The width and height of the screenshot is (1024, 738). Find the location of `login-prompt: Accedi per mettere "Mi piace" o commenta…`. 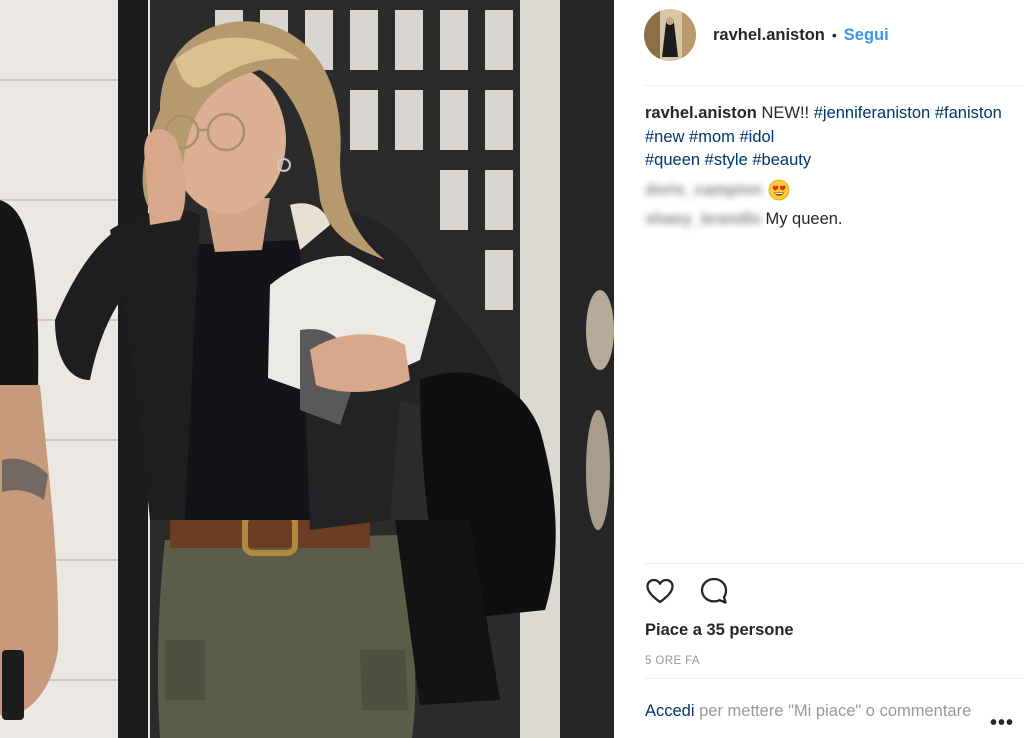

login-prompt: Accedi per mettere "Mi piace" o commenta… is located at coordinates (810, 711).